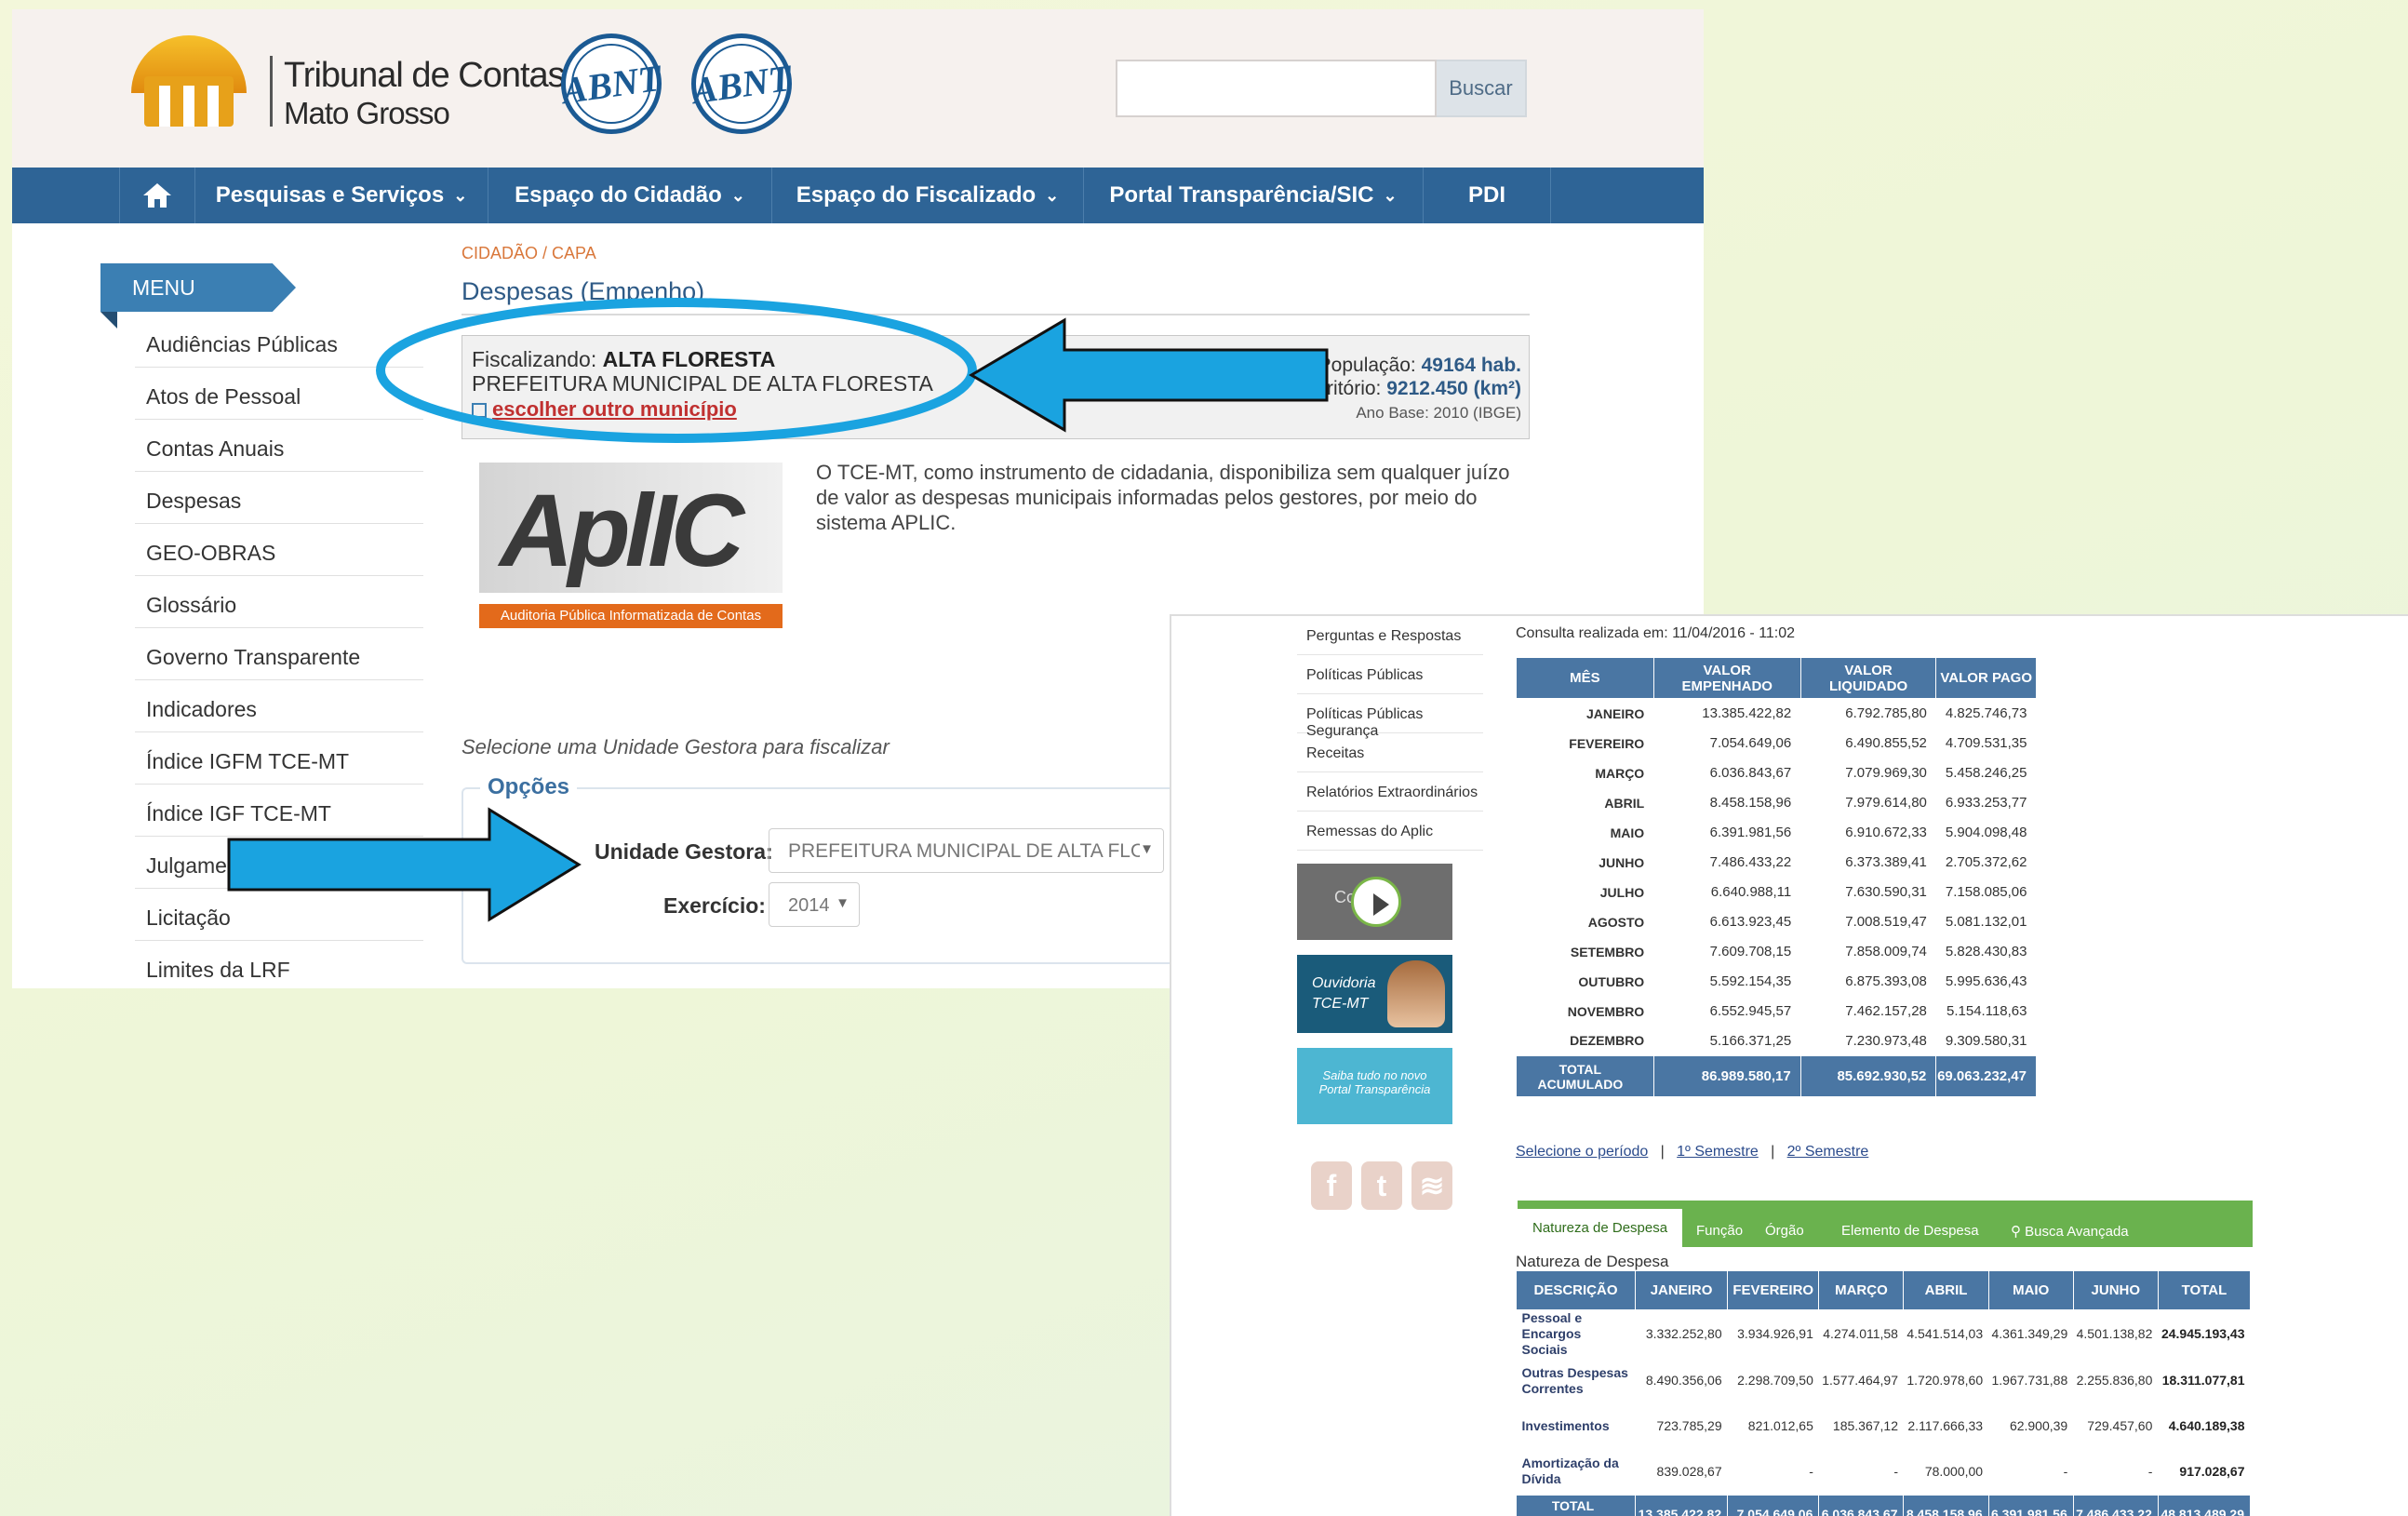 The image size is (2408, 1516). What do you see at coordinates (966, 850) in the screenshot?
I see `unit-select: PREFEITURA MUNICIPAL DE ALTA FLOI ▼` at bounding box center [966, 850].